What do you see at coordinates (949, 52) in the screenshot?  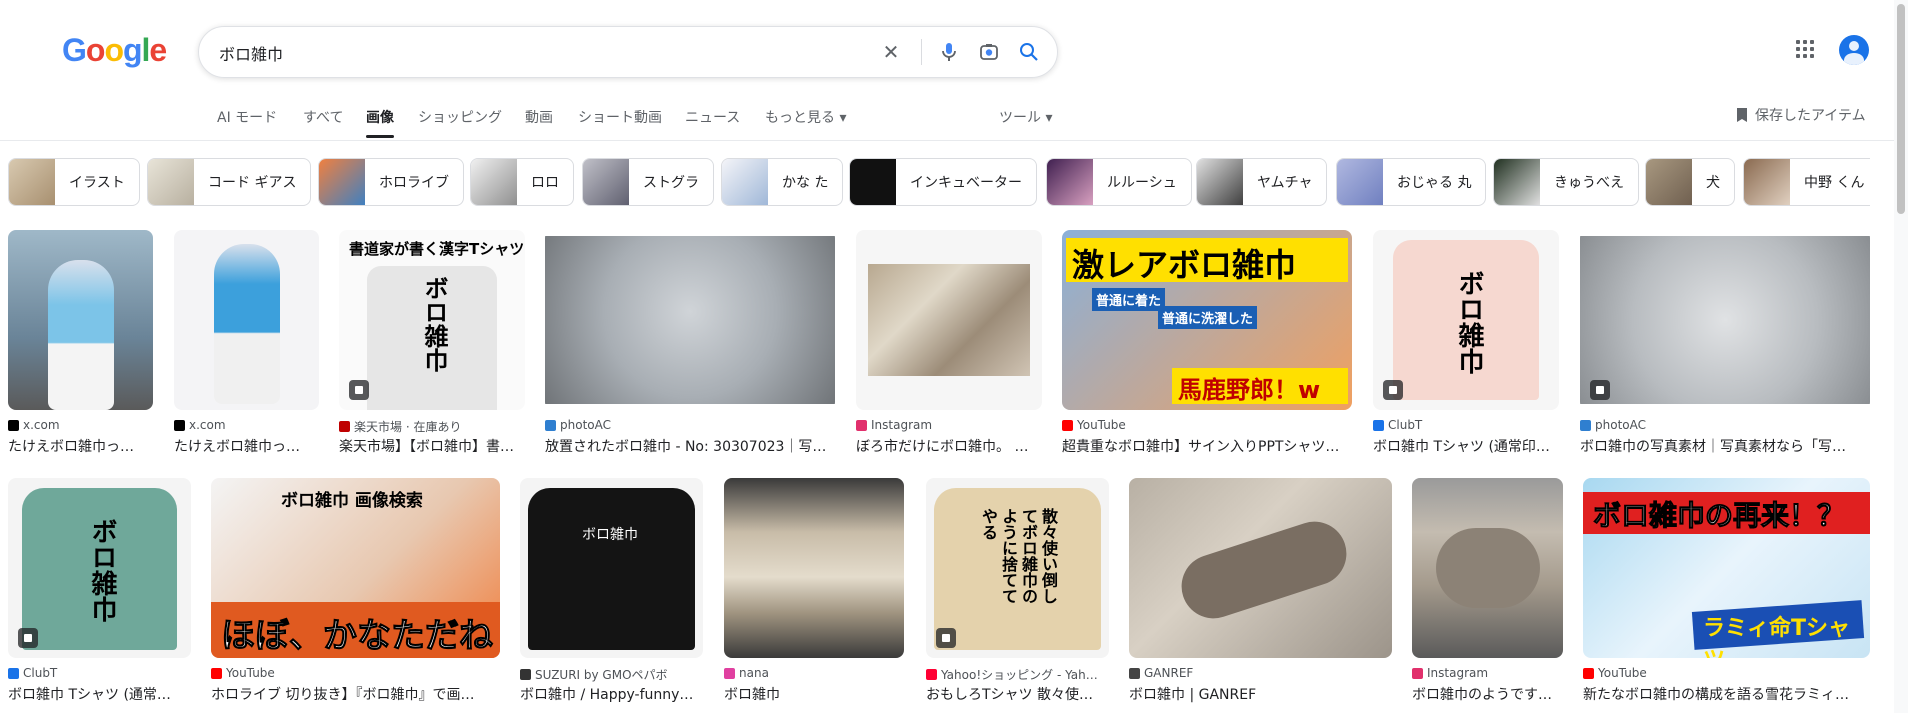 I see `microphone-icon` at bounding box center [949, 52].